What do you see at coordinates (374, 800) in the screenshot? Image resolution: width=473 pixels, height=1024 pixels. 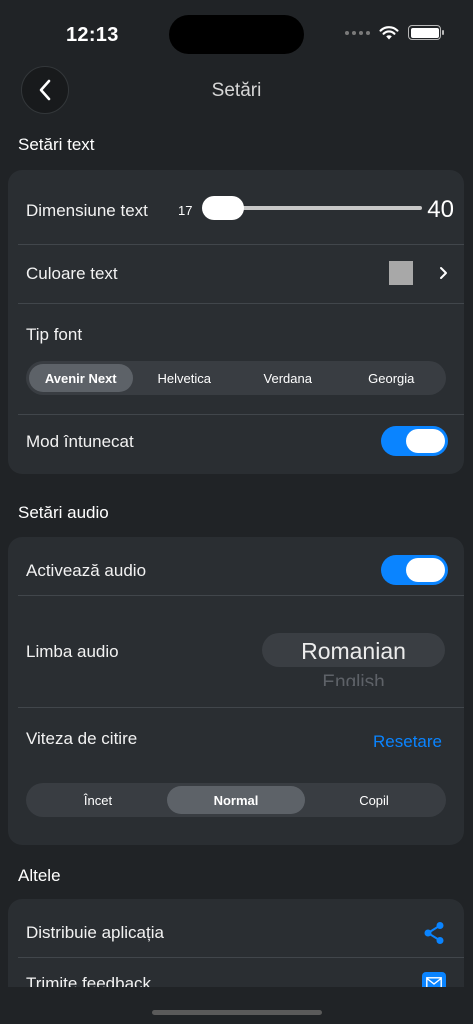 I see `speed-option-child: Copil` at bounding box center [374, 800].